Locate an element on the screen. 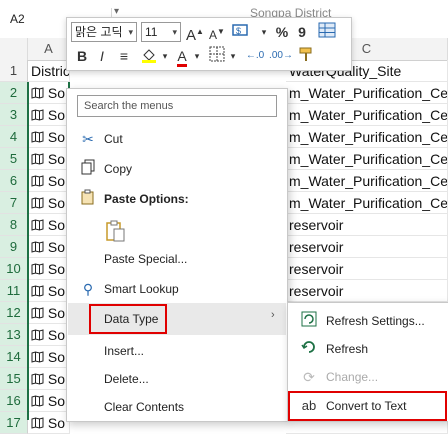  row-header: 13 is located at coordinates (14, 335).